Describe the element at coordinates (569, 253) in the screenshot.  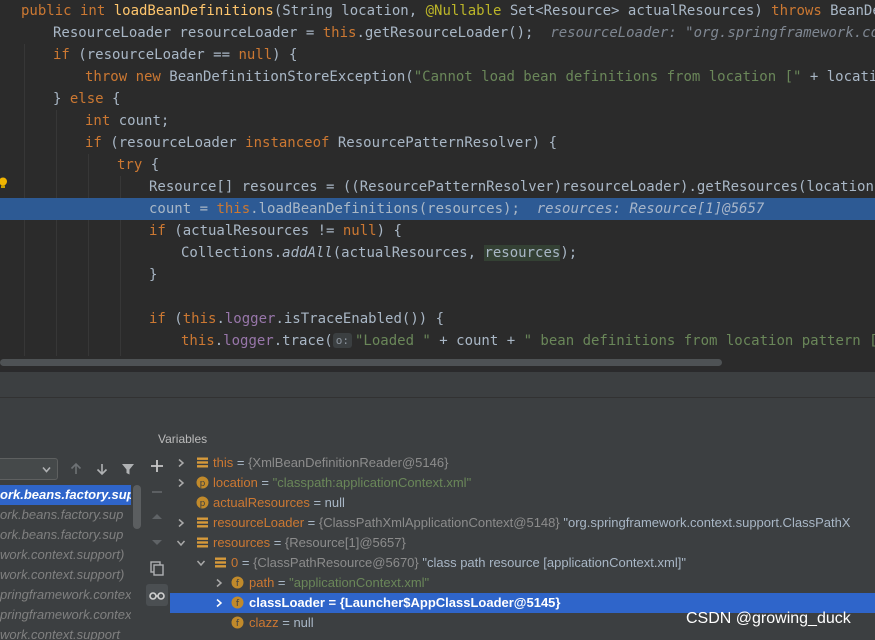
I see `code-text: );` at that location.